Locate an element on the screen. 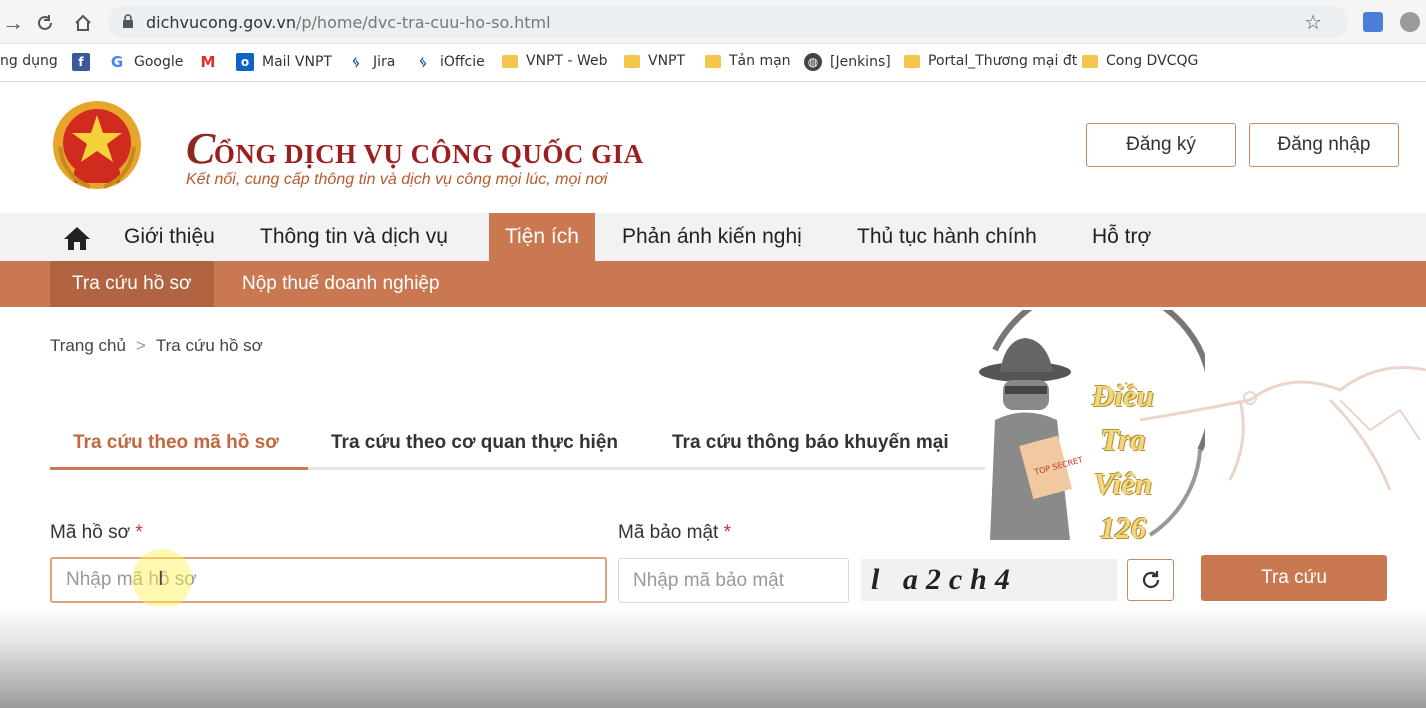 This screenshot has height=708, width=1426. bookmark-label: Tản mạn is located at coordinates (760, 61).